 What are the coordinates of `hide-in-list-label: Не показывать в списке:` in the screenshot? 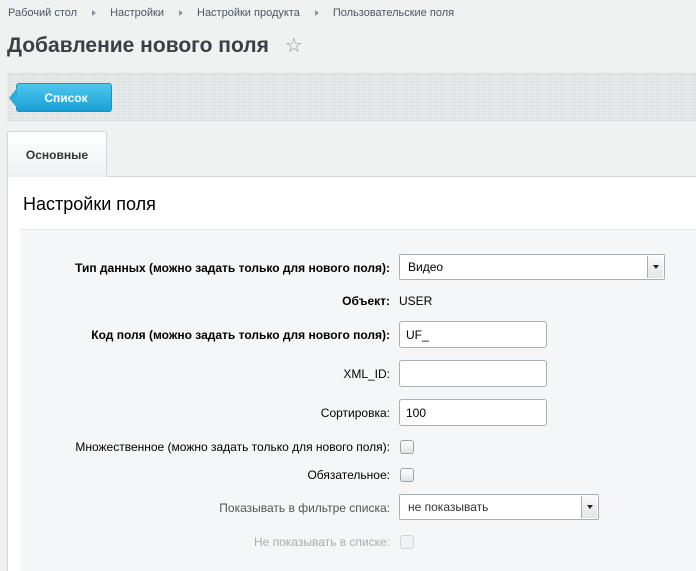 It's located at (321, 542).